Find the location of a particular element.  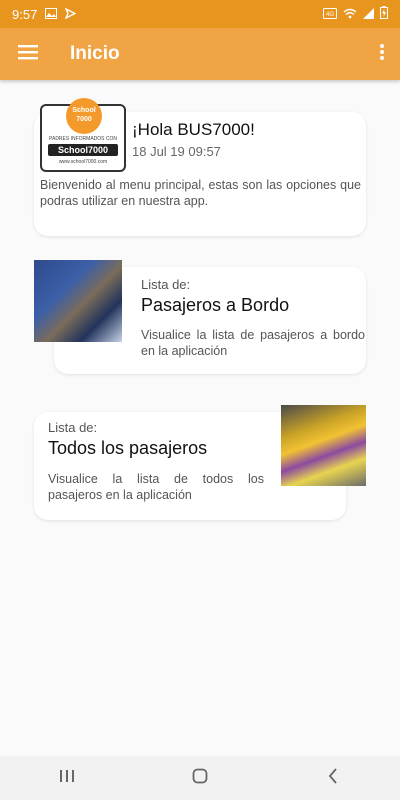

option-title: Pasajeros a Bordo is located at coordinates (215, 305).